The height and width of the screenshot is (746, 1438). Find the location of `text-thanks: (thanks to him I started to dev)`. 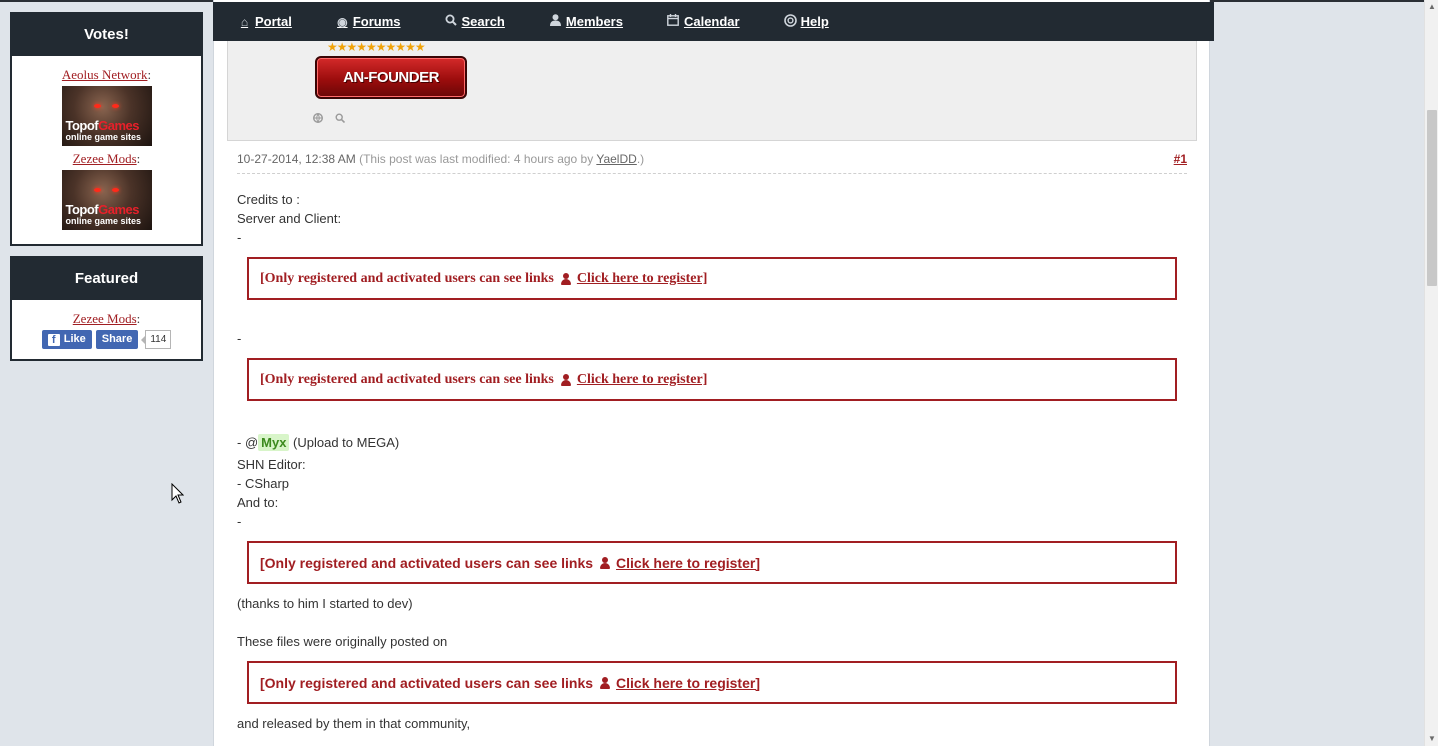

text-thanks: (thanks to him I started to dev) is located at coordinates (325, 603).